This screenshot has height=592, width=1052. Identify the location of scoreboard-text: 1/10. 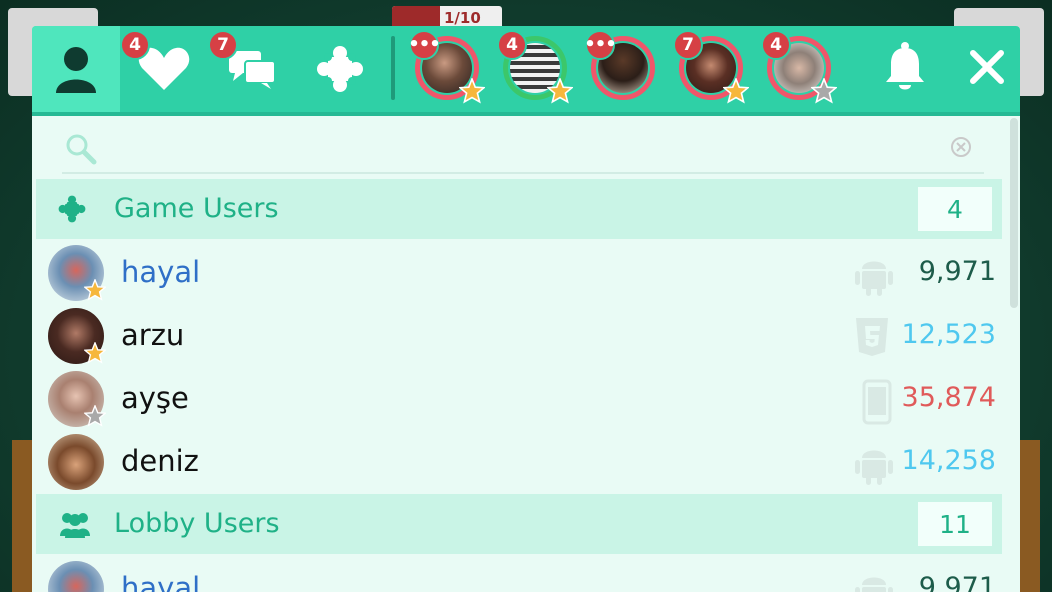
(462, 18).